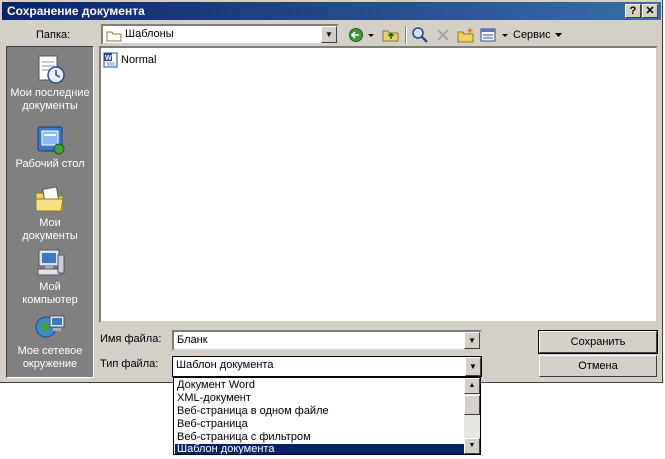 This screenshot has height=459, width=665. I want to click on views-button, so click(495, 35).